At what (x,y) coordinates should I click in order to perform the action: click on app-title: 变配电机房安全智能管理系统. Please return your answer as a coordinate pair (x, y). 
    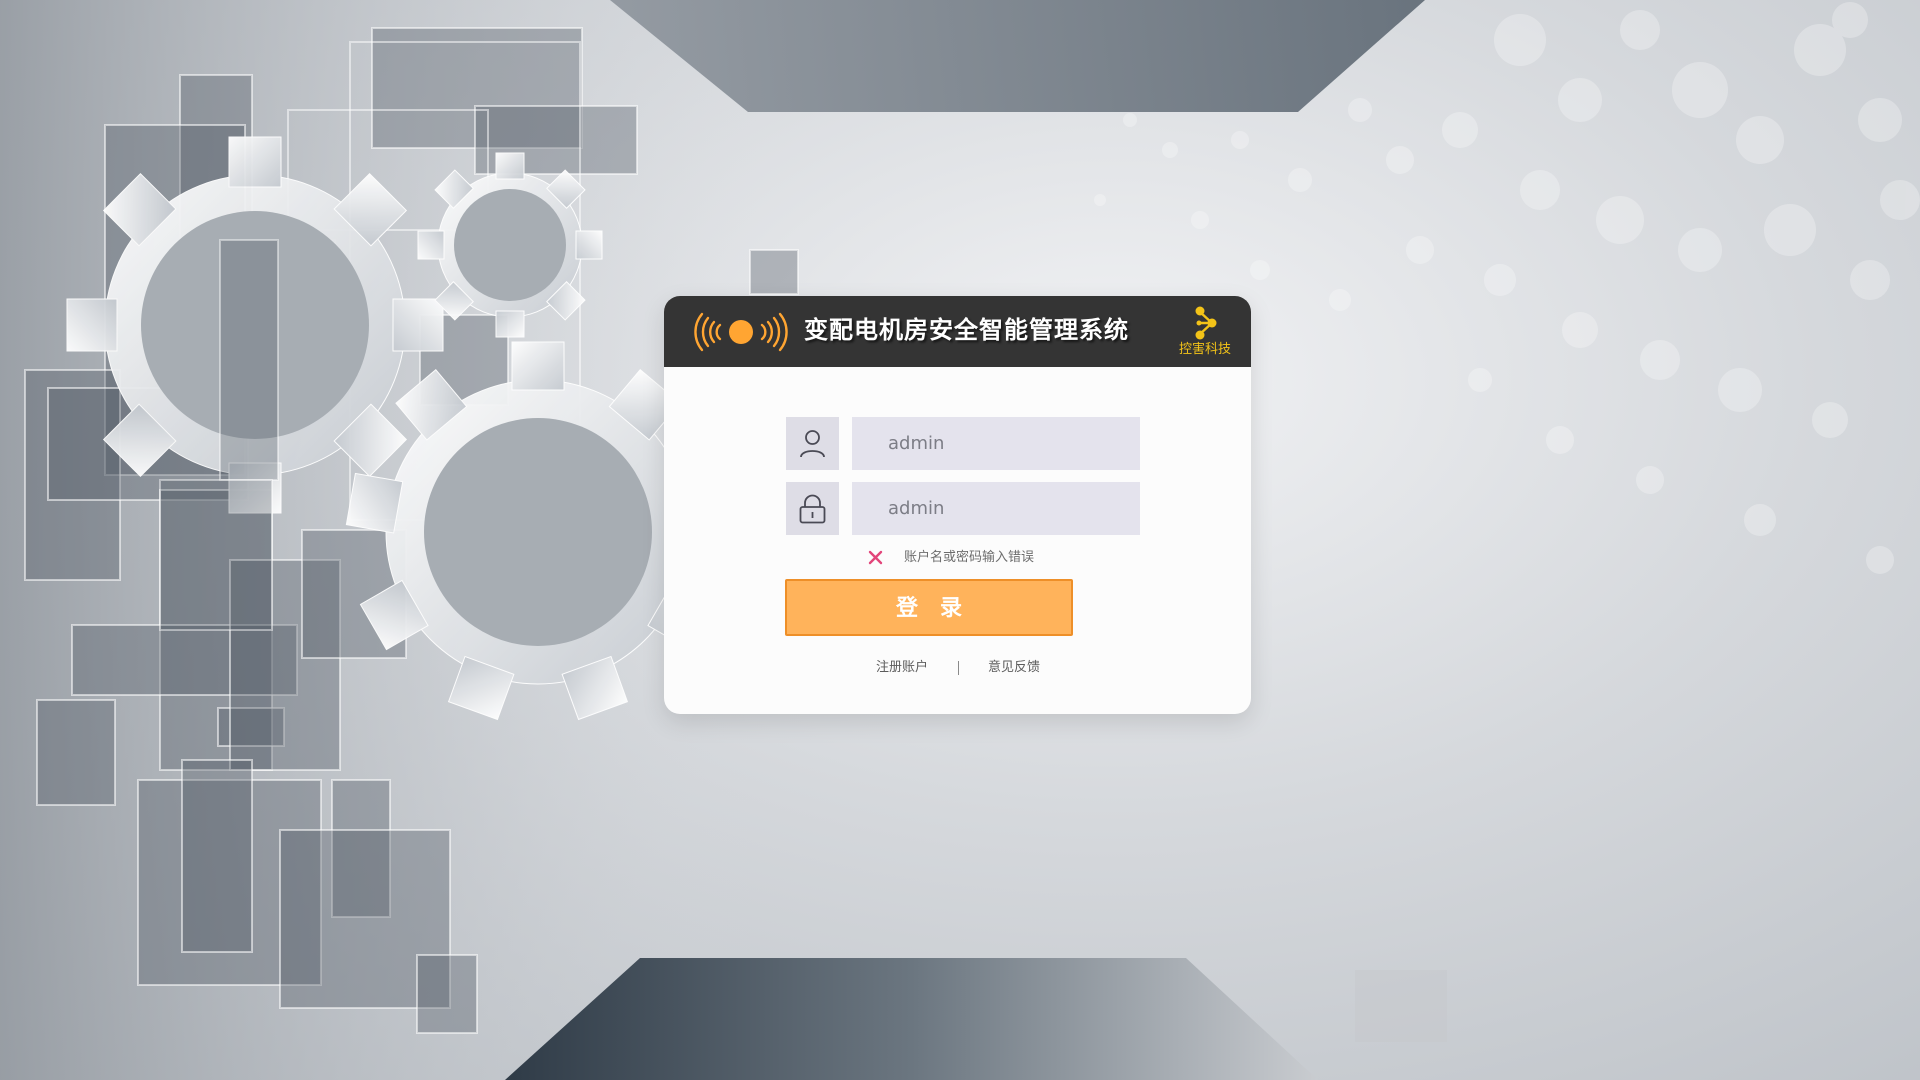
    Looking at the image, I should click on (966, 330).